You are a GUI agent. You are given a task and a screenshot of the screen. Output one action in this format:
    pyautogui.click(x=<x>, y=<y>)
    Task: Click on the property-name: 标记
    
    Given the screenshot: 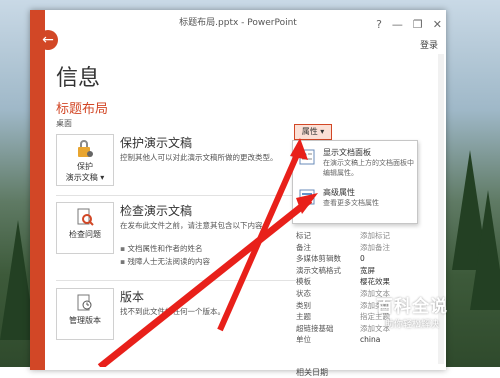 What is the action you would take?
    pyautogui.click(x=303, y=235)
    